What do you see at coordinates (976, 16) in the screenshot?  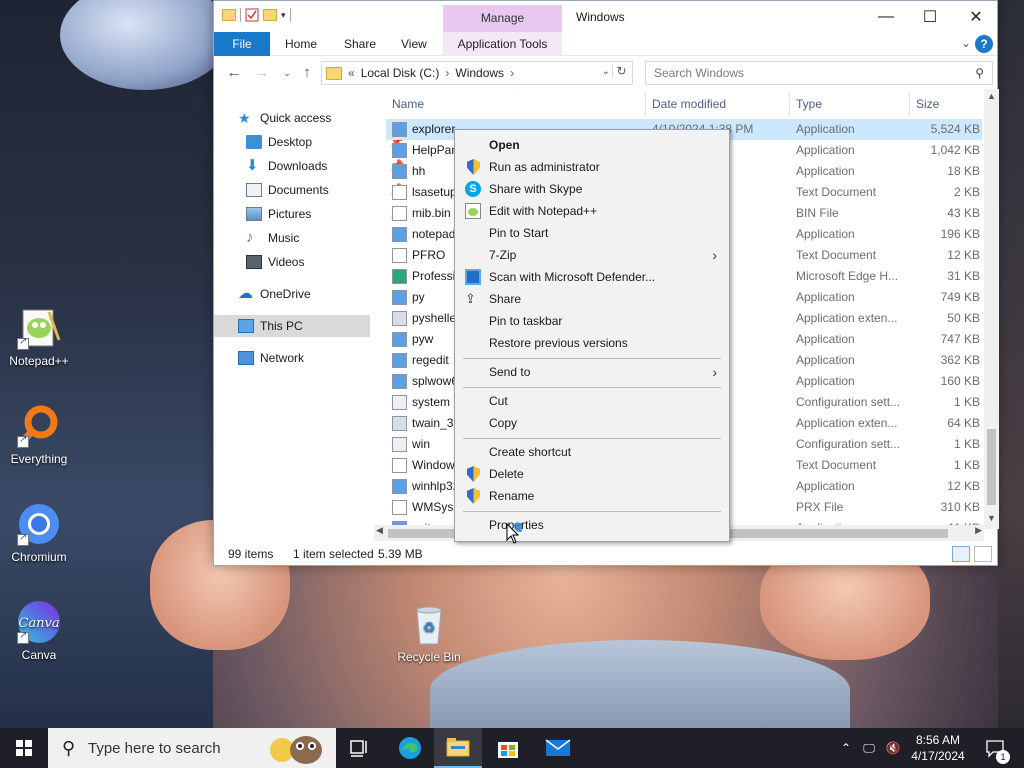 I see `close-icon: ✕` at bounding box center [976, 16].